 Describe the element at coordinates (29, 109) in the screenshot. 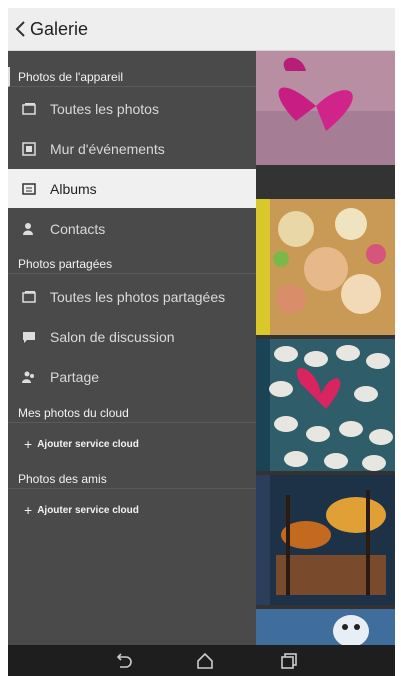

I see `photos-icon` at that location.